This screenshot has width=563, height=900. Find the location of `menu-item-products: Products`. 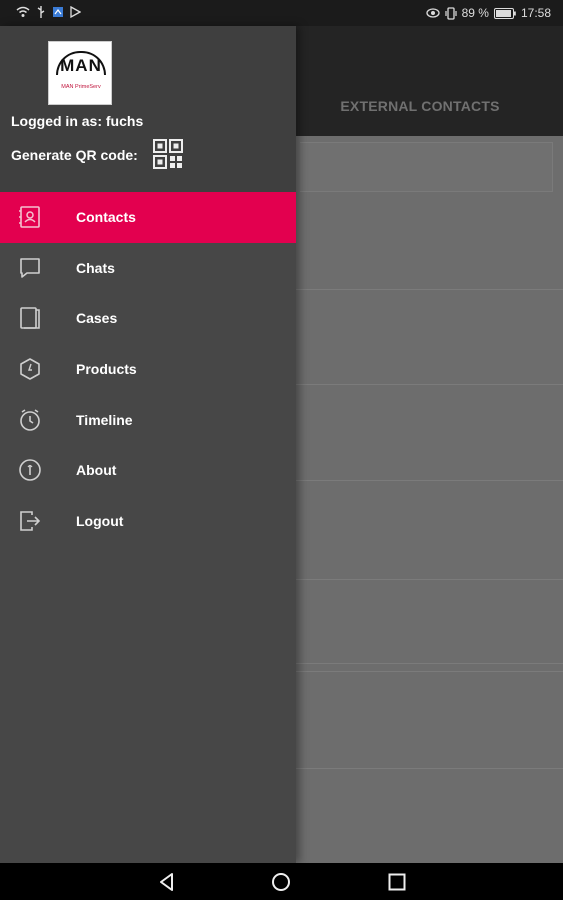

menu-item-products: Products is located at coordinates (148, 369).